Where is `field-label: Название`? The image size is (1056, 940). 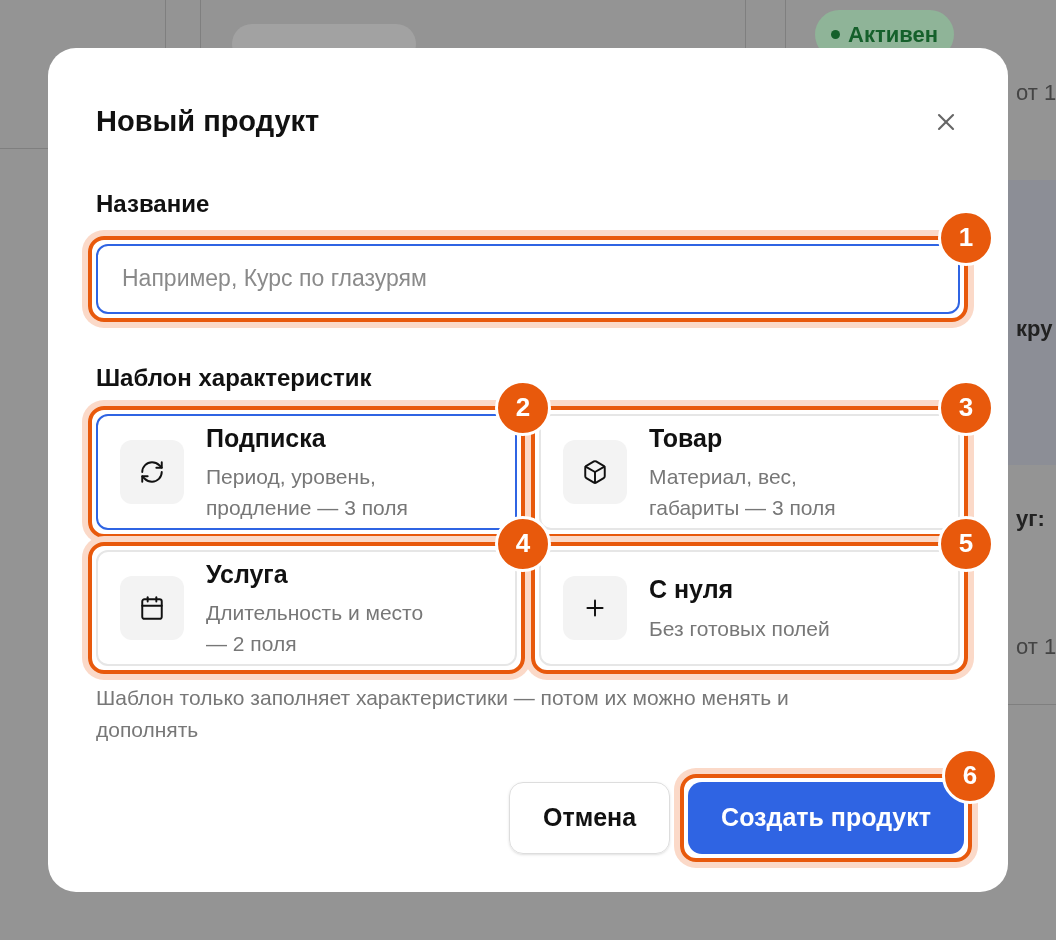
field-label: Название is located at coordinates (153, 203).